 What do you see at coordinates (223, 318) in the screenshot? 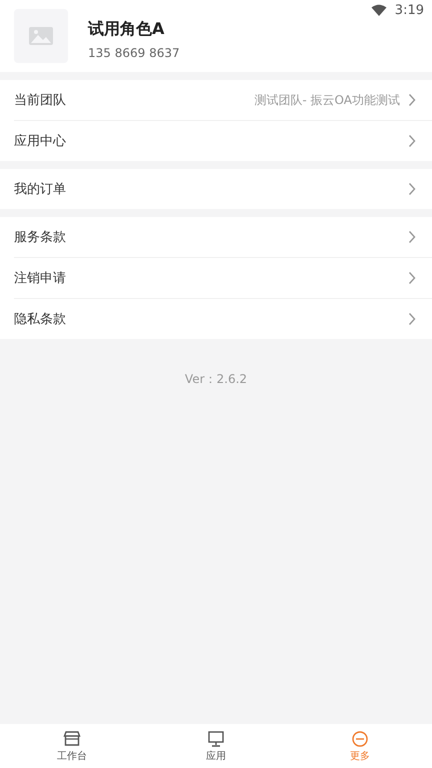
I see `menu-item: 隐私条款` at bounding box center [223, 318].